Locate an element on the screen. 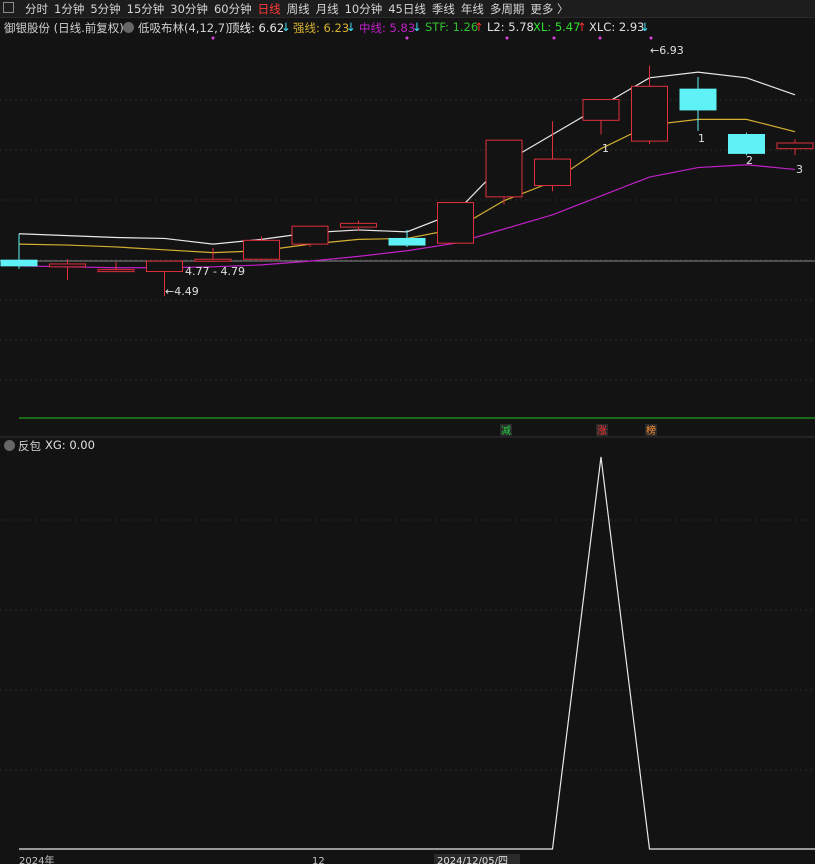 The height and width of the screenshot is (864, 815). axis-label-date: 2024/12/05/四 is located at coordinates (472, 860).